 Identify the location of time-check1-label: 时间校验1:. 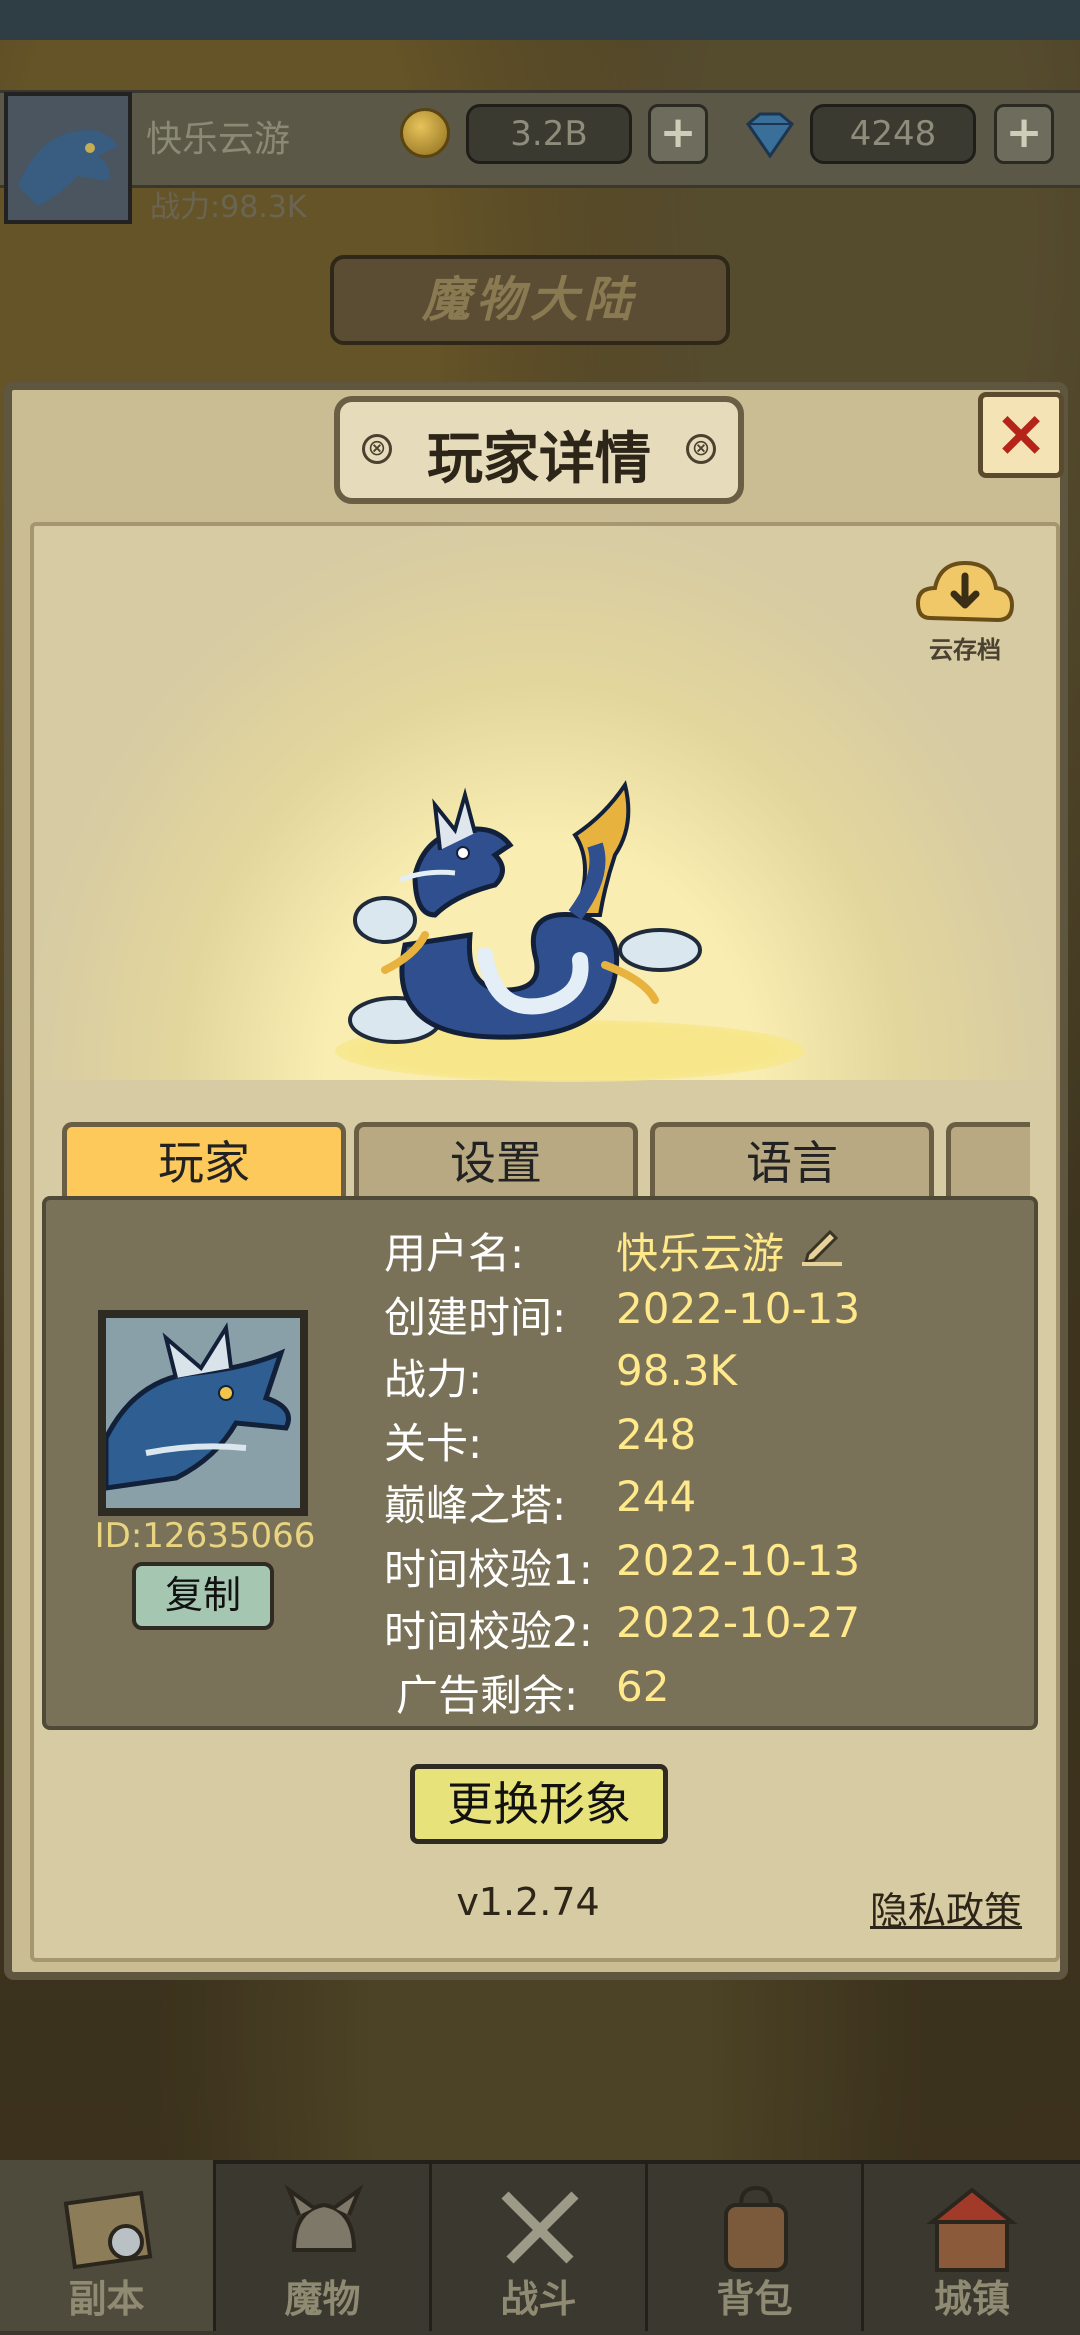
(488, 1569).